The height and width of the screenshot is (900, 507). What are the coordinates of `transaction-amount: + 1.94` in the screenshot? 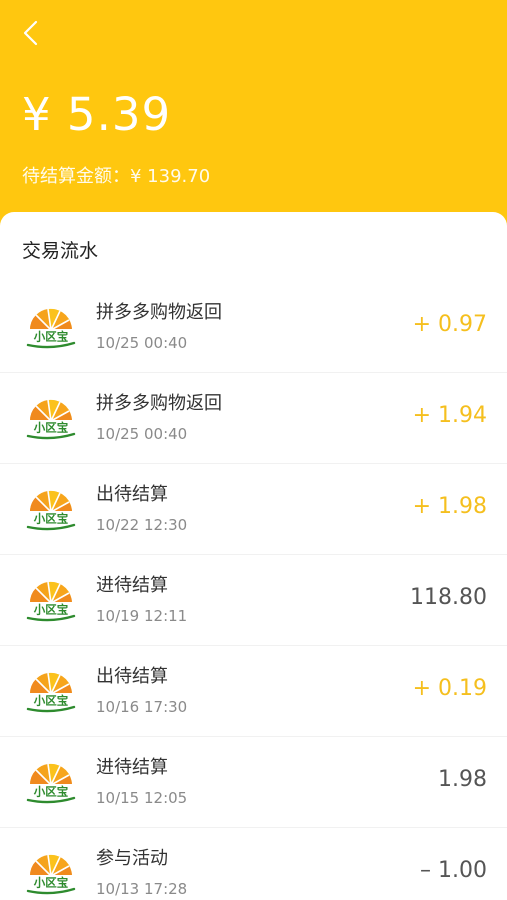 It's located at (449, 415).